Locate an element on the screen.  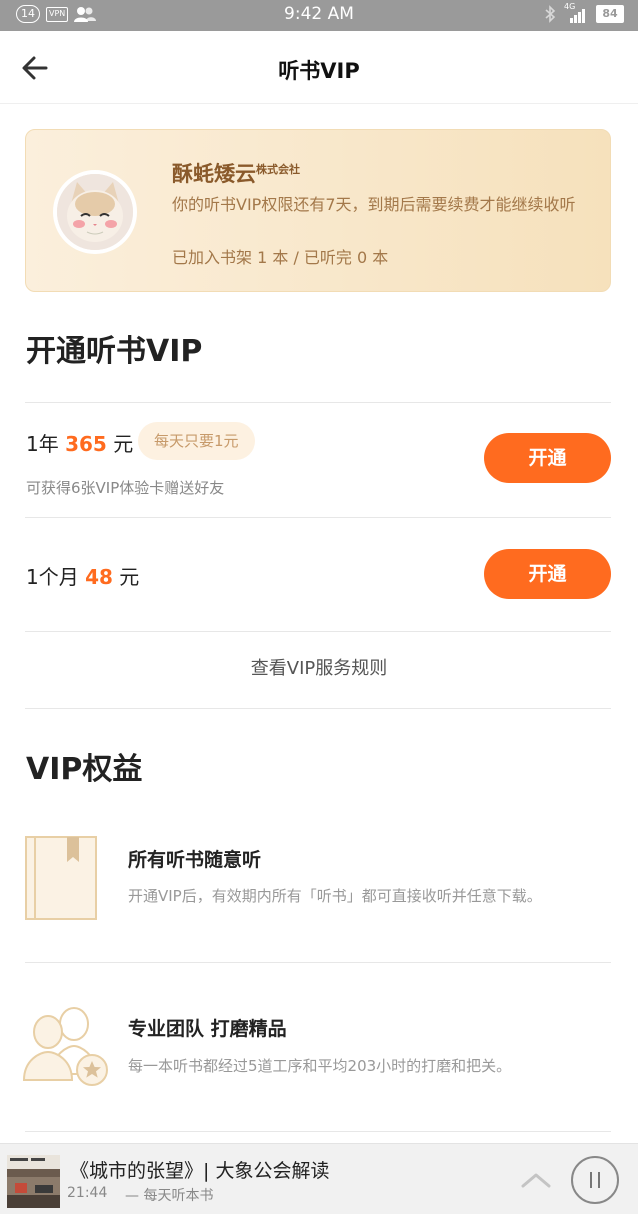
network-type: 4G is located at coordinates (570, 6).